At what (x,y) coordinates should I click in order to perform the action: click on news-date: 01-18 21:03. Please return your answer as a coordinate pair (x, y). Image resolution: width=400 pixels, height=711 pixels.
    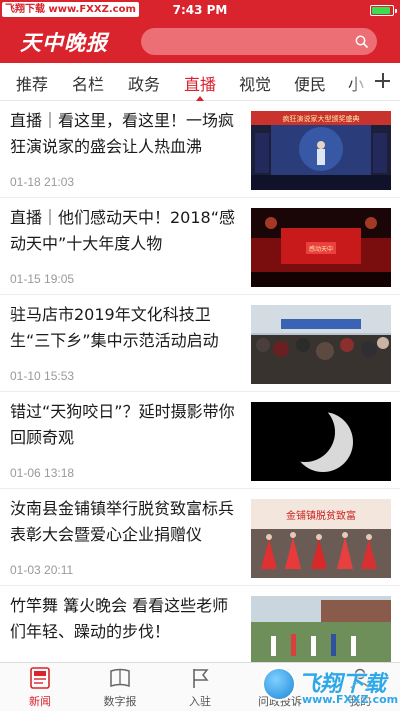
    Looking at the image, I should click on (42, 182).